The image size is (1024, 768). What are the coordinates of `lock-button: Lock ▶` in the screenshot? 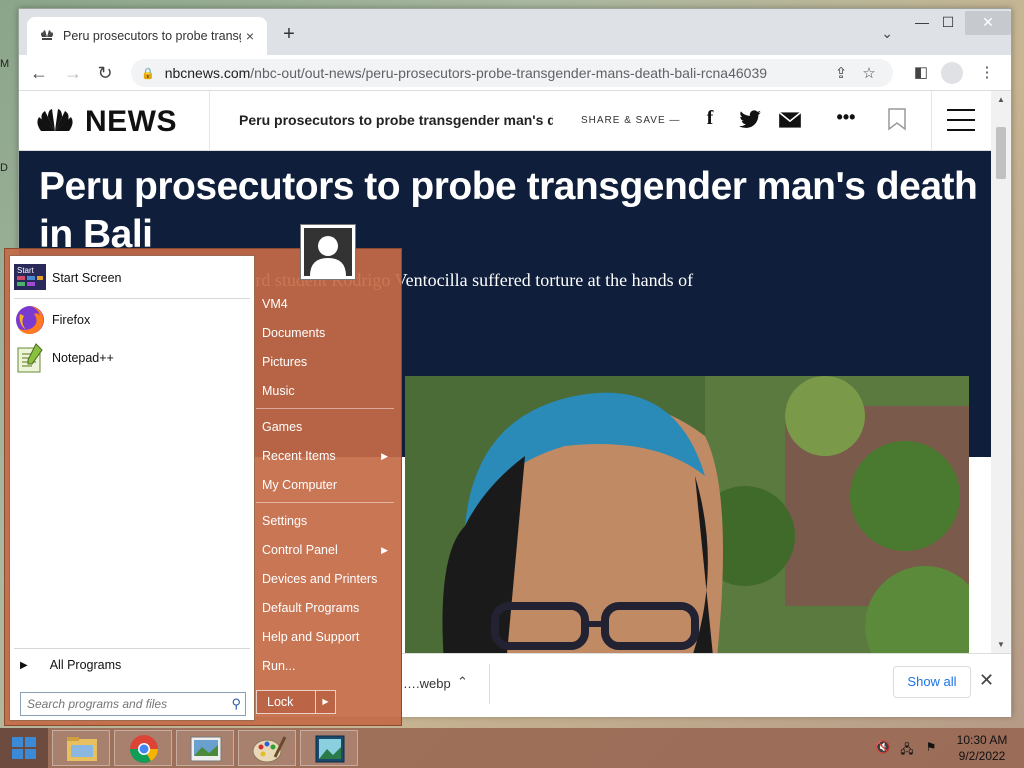 It's located at (296, 702).